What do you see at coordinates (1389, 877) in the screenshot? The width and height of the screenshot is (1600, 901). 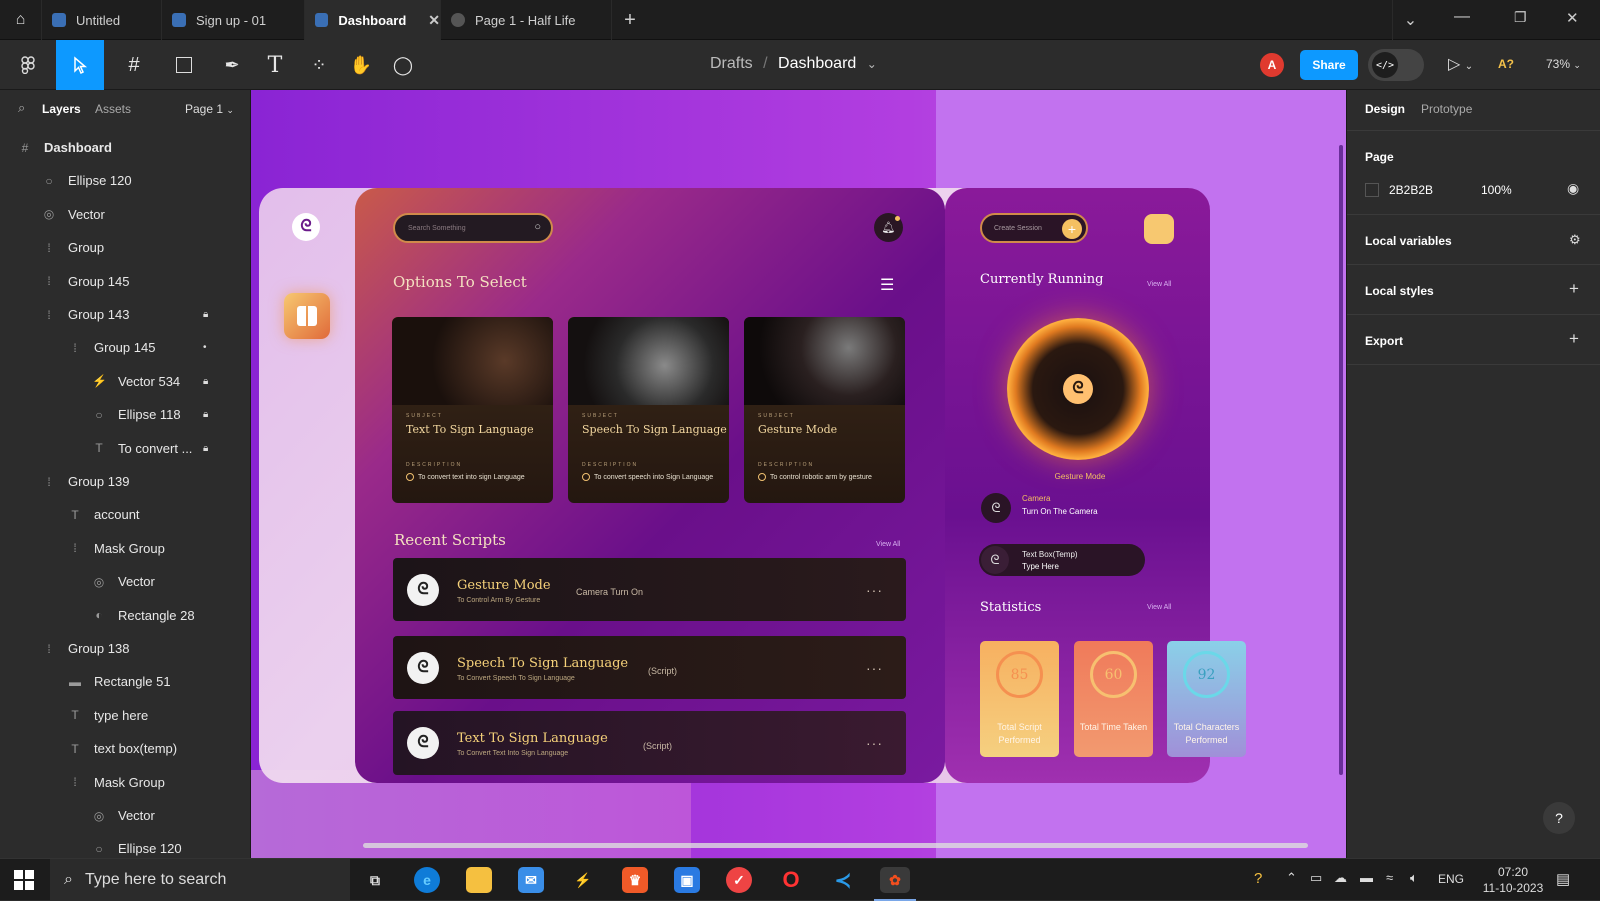 I see `wifi-icon: ≈` at bounding box center [1389, 877].